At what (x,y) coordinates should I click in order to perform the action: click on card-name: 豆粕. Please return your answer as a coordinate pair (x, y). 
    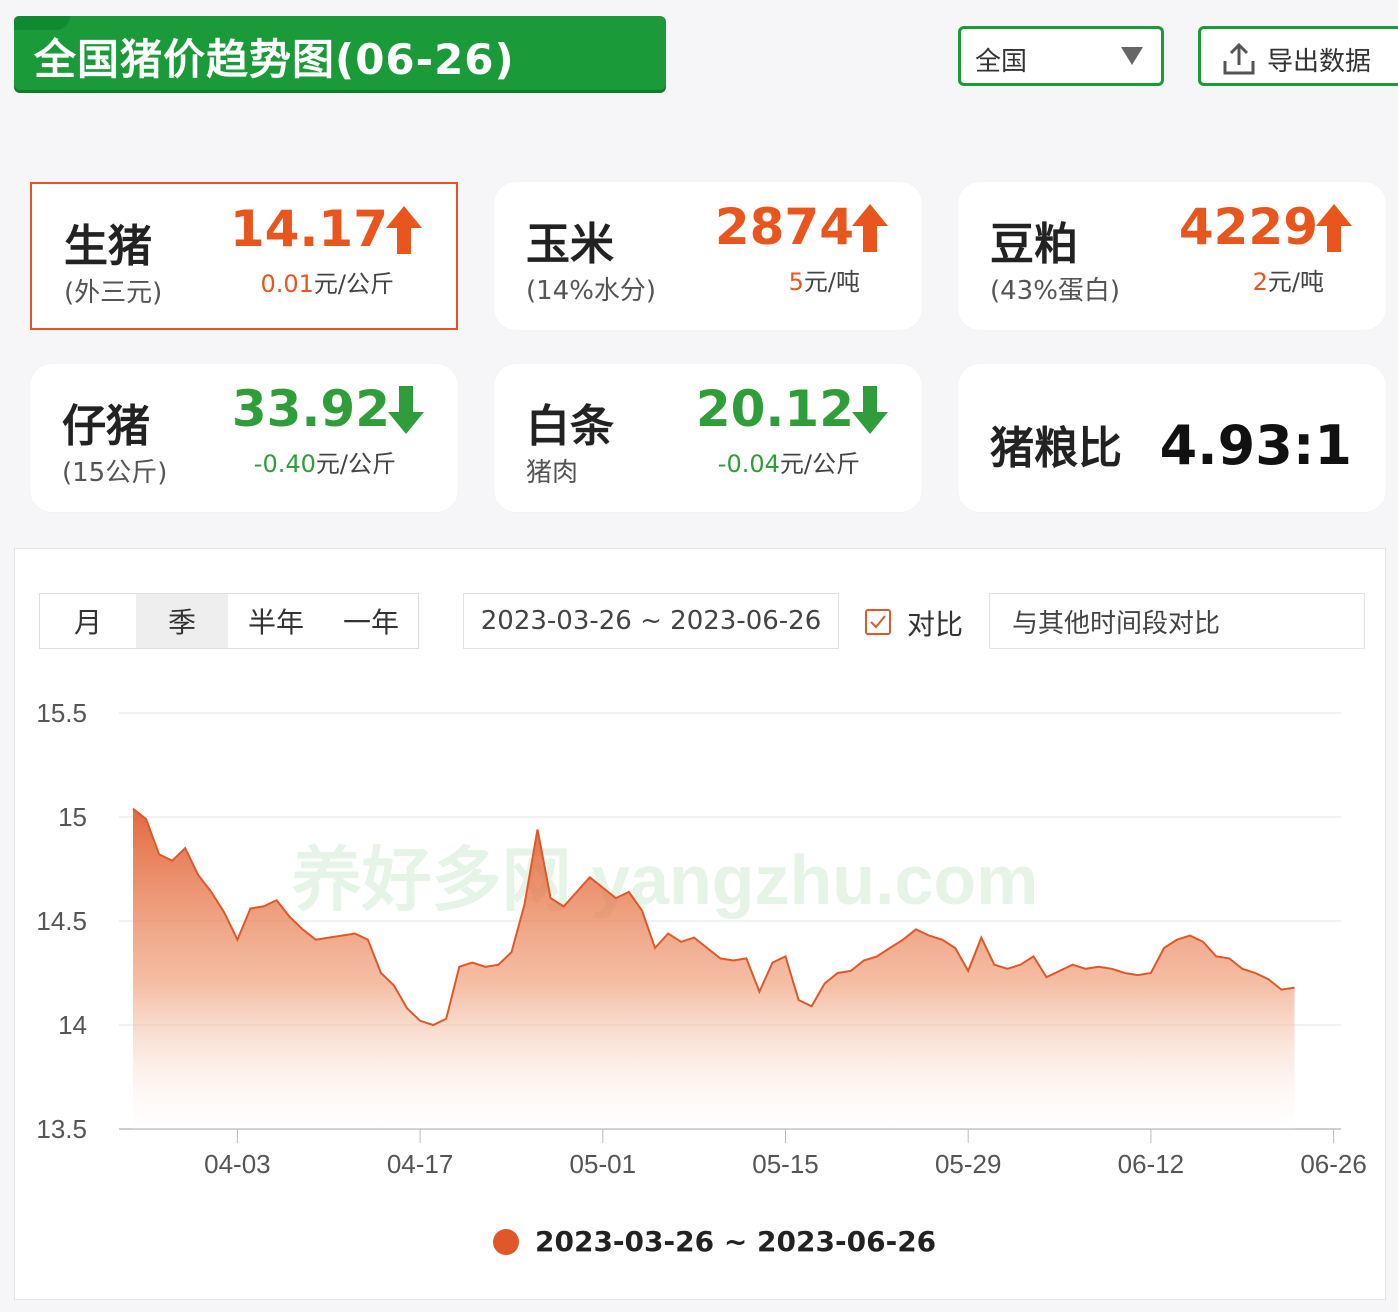
    Looking at the image, I should click on (1034, 244).